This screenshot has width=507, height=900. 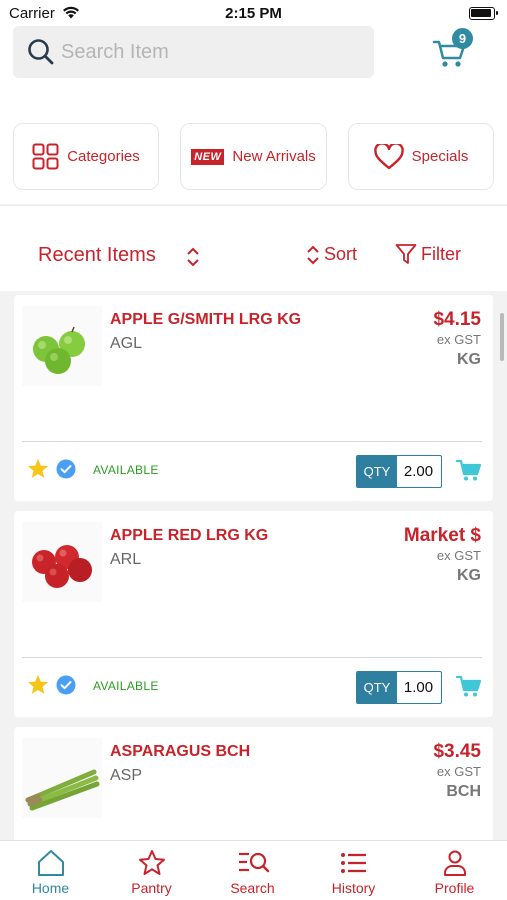 I want to click on search-bar, so click(x=193, y=52).